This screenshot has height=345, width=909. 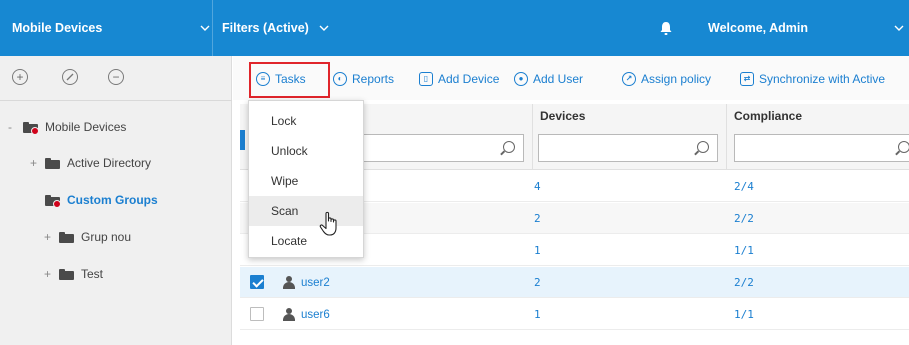 I want to click on policy-icon: ↗, so click(x=629, y=79).